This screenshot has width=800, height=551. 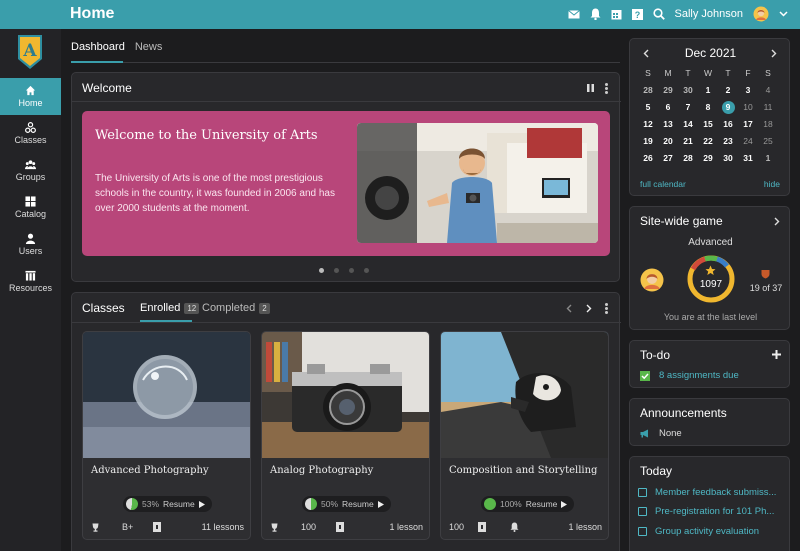 What do you see at coordinates (30, 288) in the screenshot?
I see `sidebar-item-label: Resources` at bounding box center [30, 288].